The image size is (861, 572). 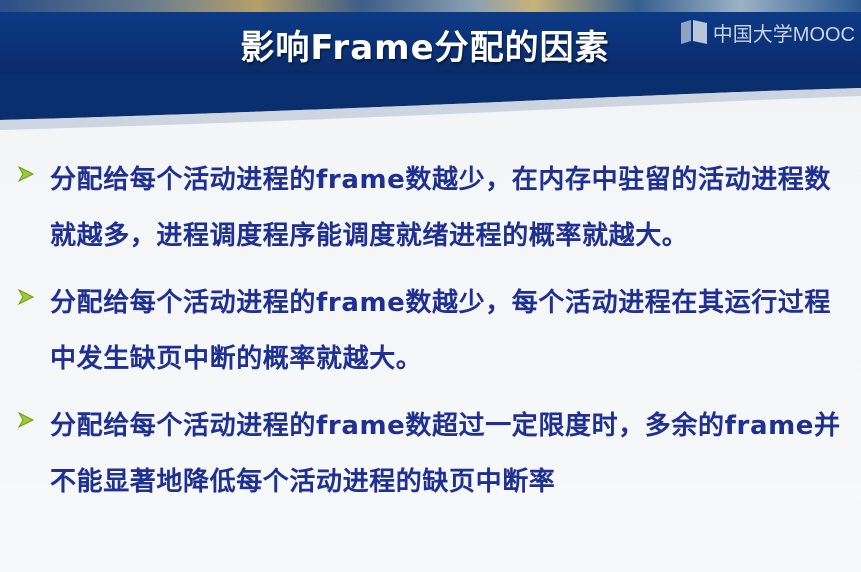 What do you see at coordinates (425, 47) in the screenshot?
I see `slide-title: 影响Frame分配的因素` at bounding box center [425, 47].